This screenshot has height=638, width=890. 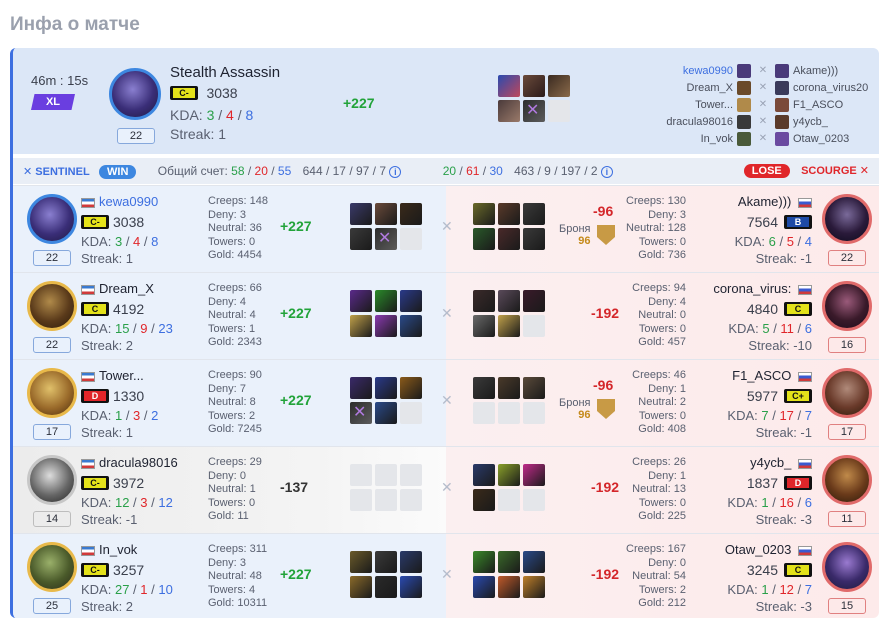 I want to click on player-name: dracula98016, so click(x=129, y=462).